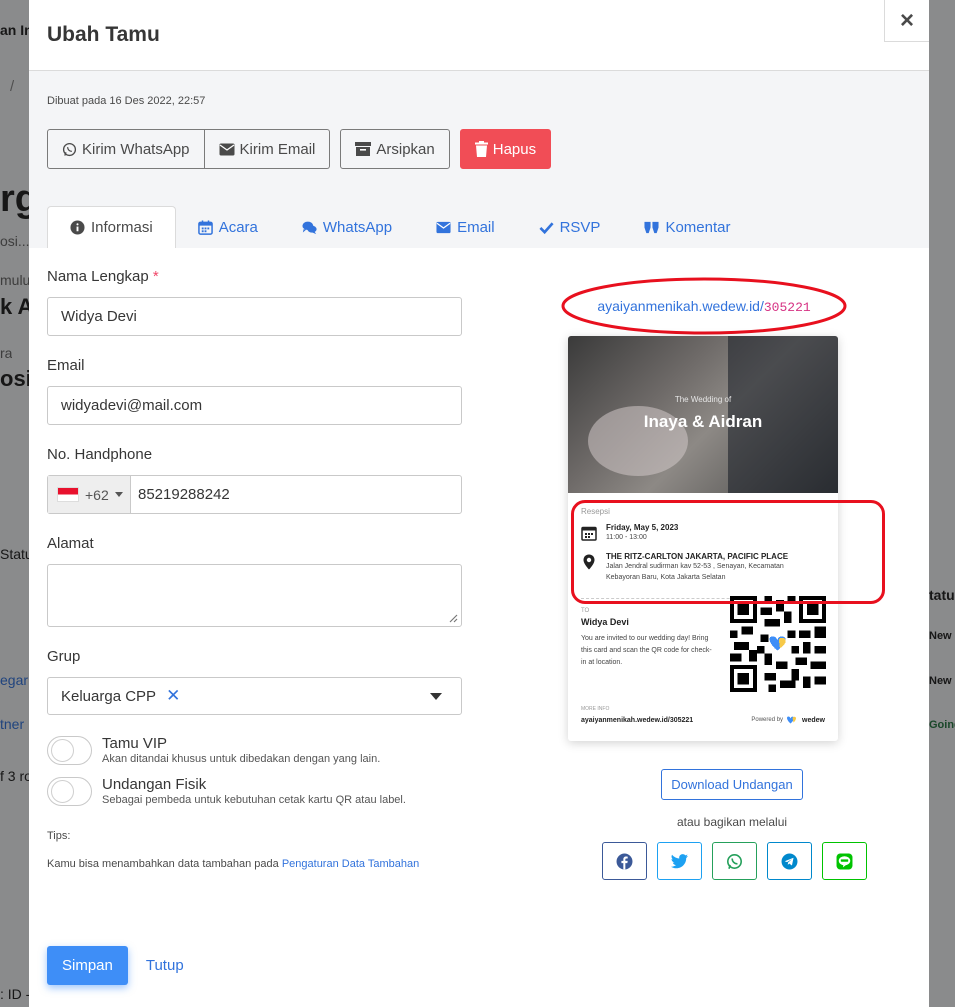 Image resolution: width=955 pixels, height=1007 pixels. What do you see at coordinates (100, 454) in the screenshot?
I see `phone-label: No. Handphone` at bounding box center [100, 454].